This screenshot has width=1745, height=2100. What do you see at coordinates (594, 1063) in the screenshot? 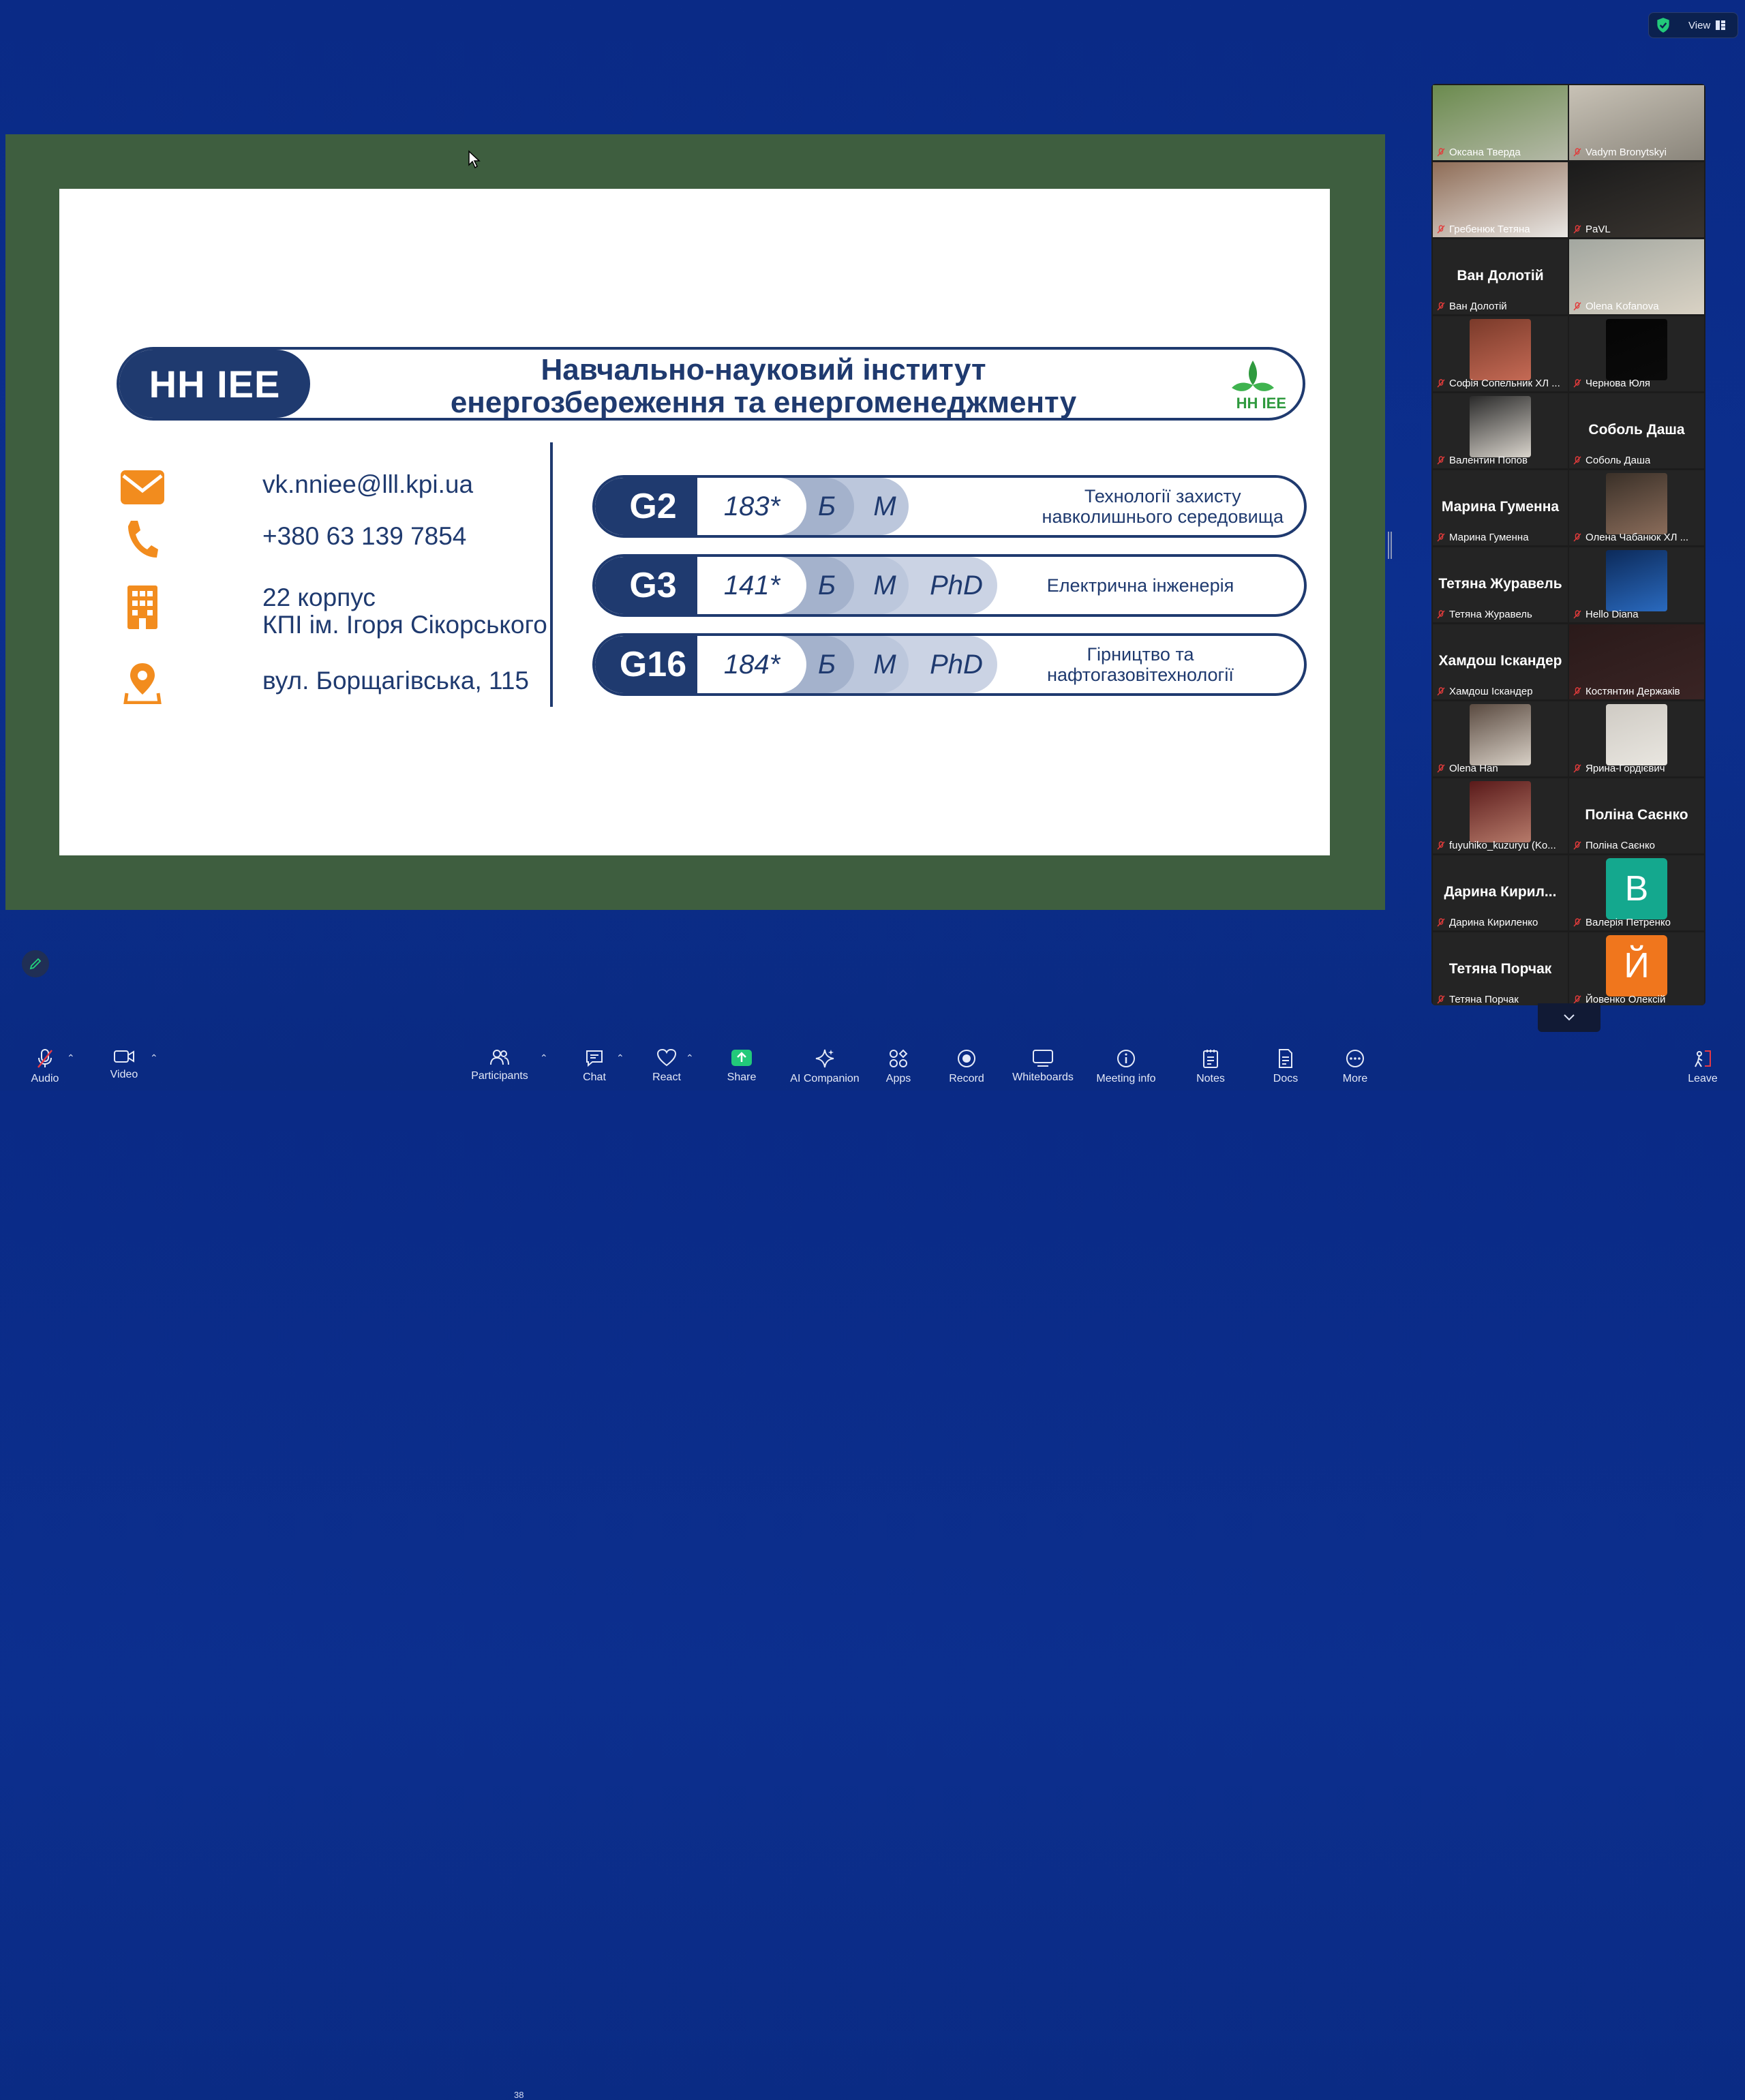
I see `chat-button: Chat` at bounding box center [594, 1063].